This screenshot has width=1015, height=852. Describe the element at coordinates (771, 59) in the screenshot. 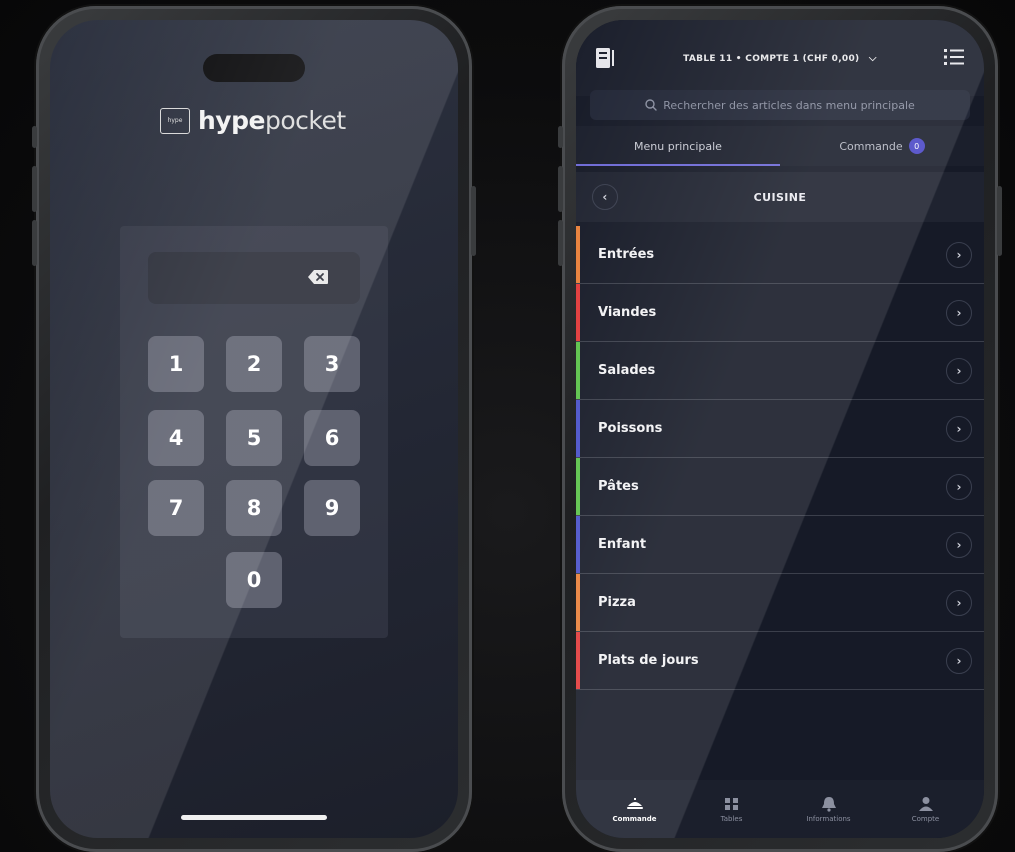

I see `table-account-label: TABLE 11 • COMPTE 1 (CHF 0,00)` at that location.